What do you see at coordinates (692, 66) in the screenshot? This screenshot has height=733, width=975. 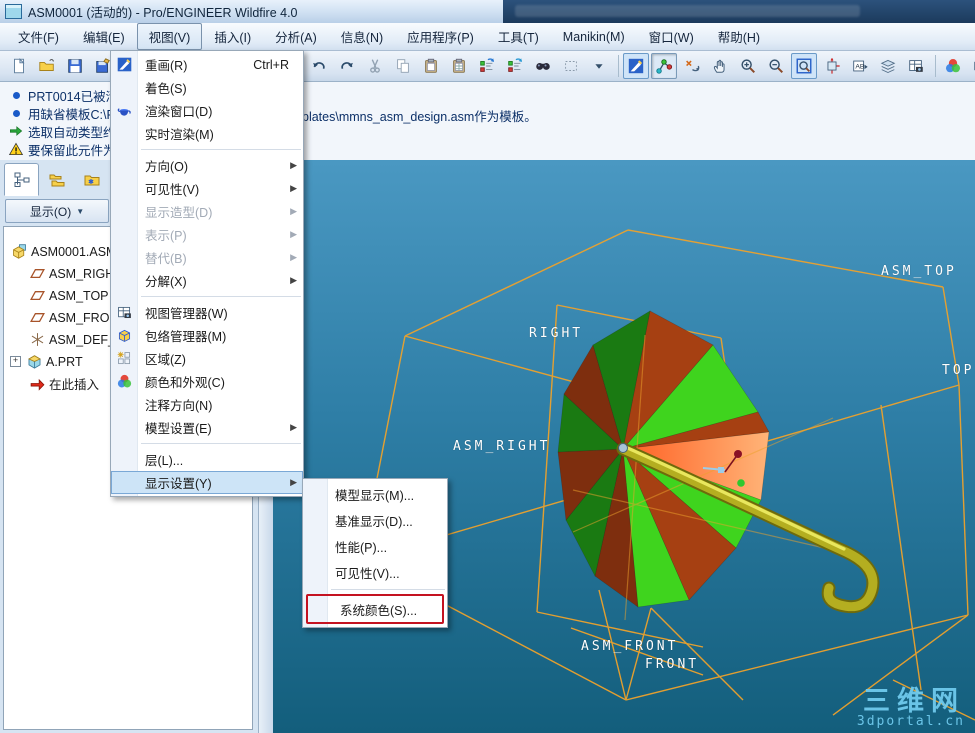 I see `spin-center-icon` at bounding box center [692, 66].